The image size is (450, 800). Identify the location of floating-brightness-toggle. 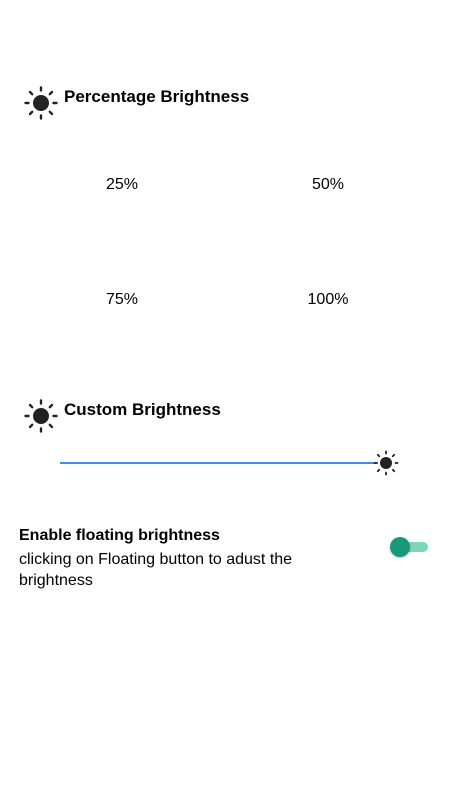
(409, 547).